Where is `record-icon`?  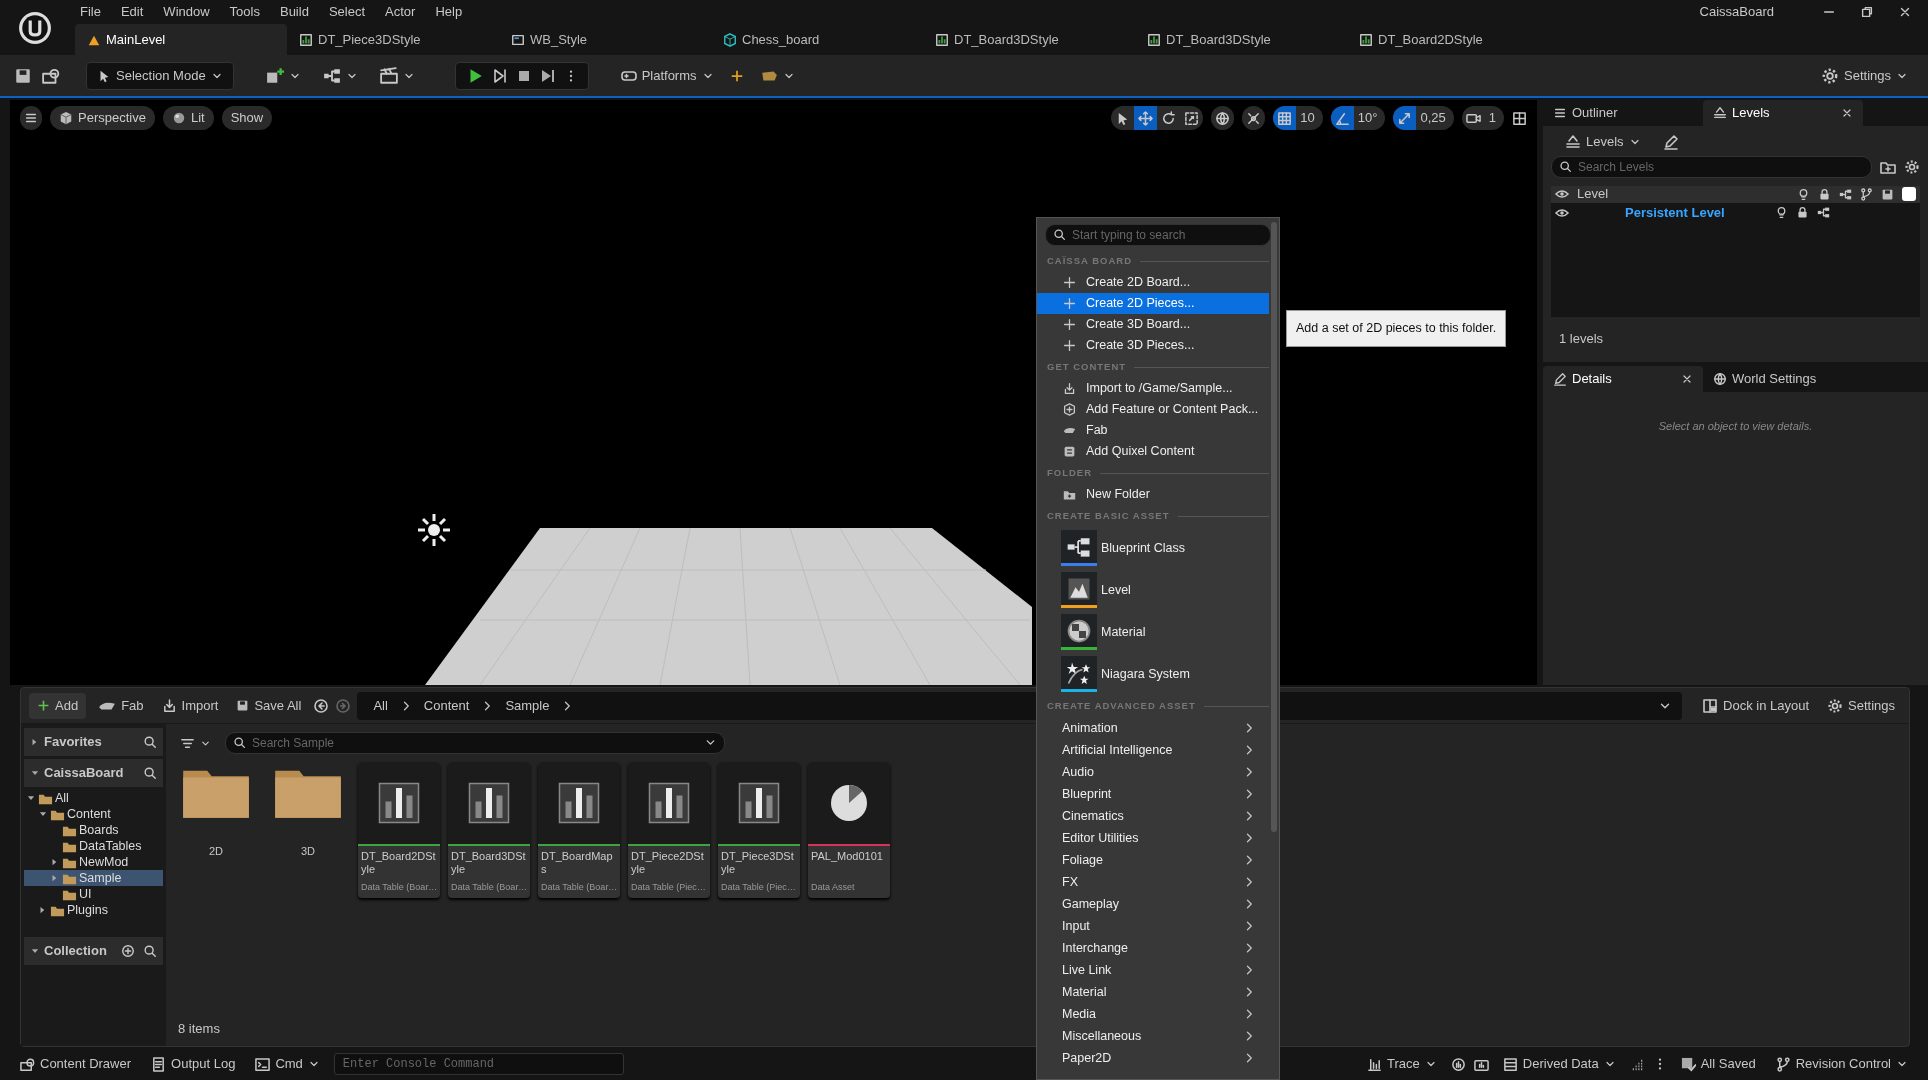
record-icon is located at coordinates (1458, 1064).